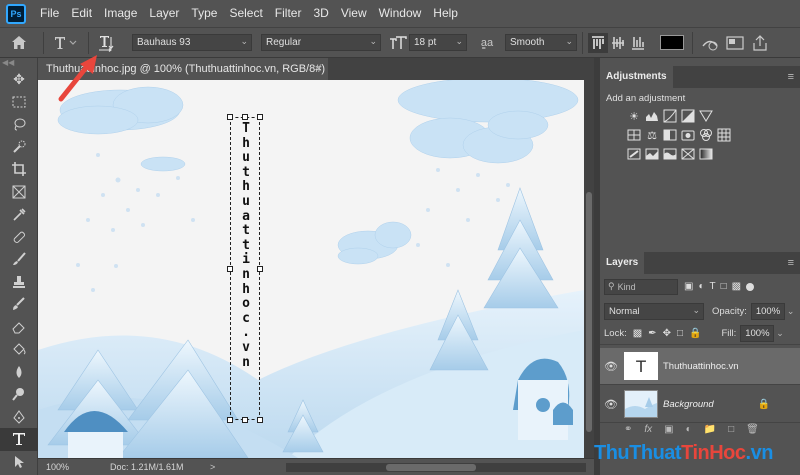 This screenshot has height=475, width=800. What do you see at coordinates (767, 311) in the screenshot?
I see `opacity-field: 100%` at bounding box center [767, 311].